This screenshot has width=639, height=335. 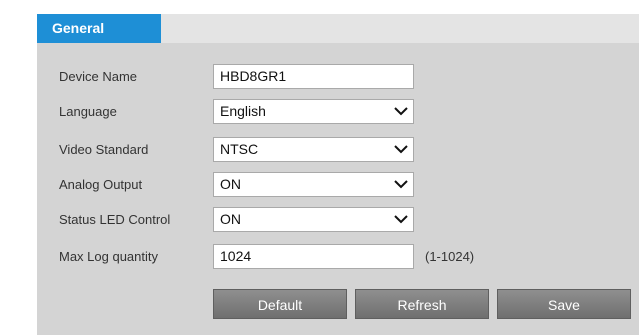 I want to click on status-led-value: ON, so click(x=230, y=219).